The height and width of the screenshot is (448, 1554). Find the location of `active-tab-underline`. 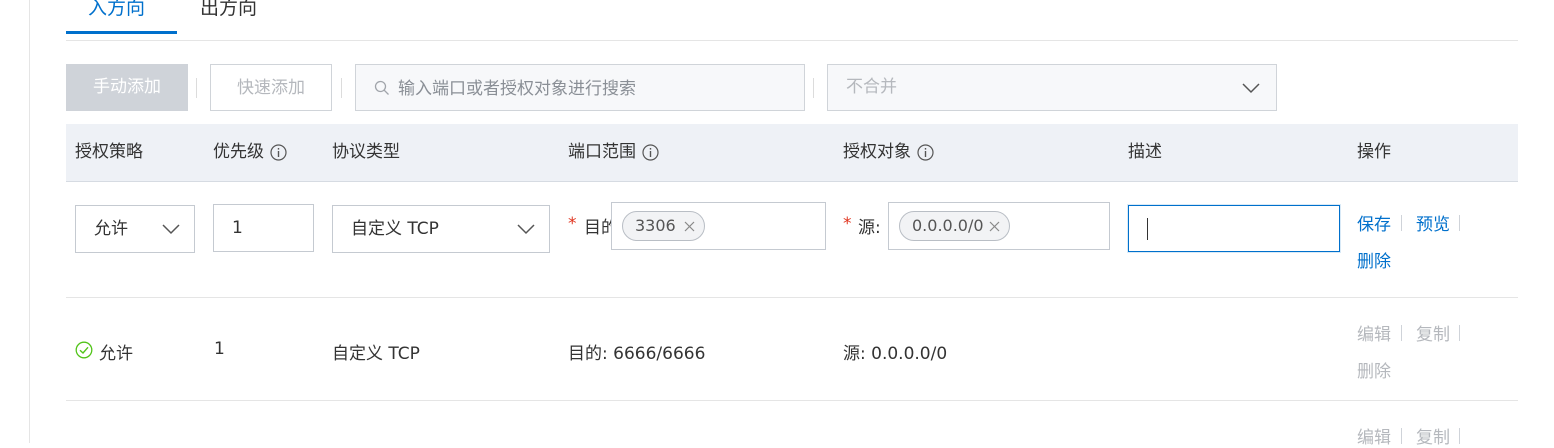

active-tab-underline is located at coordinates (121, 32).